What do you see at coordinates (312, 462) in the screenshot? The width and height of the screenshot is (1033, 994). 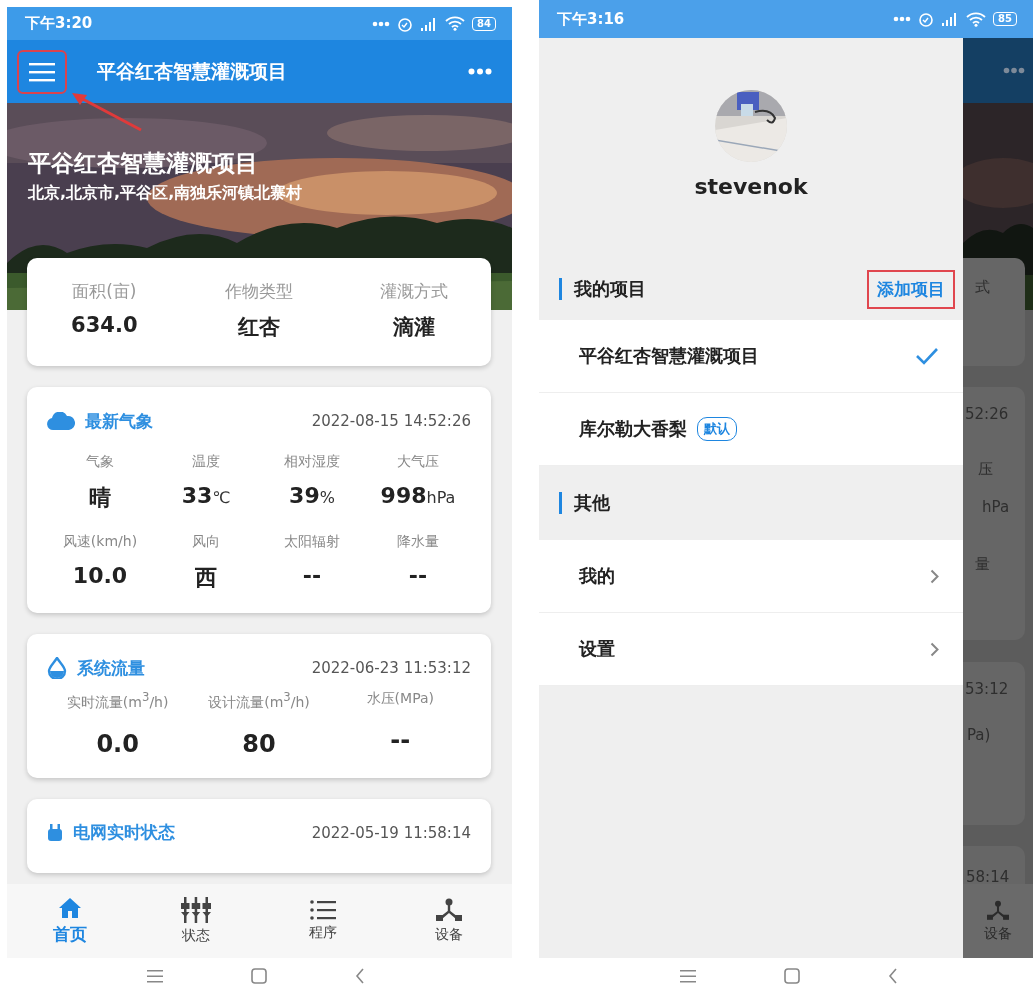 I see `metric-label: 相对湿度` at bounding box center [312, 462].